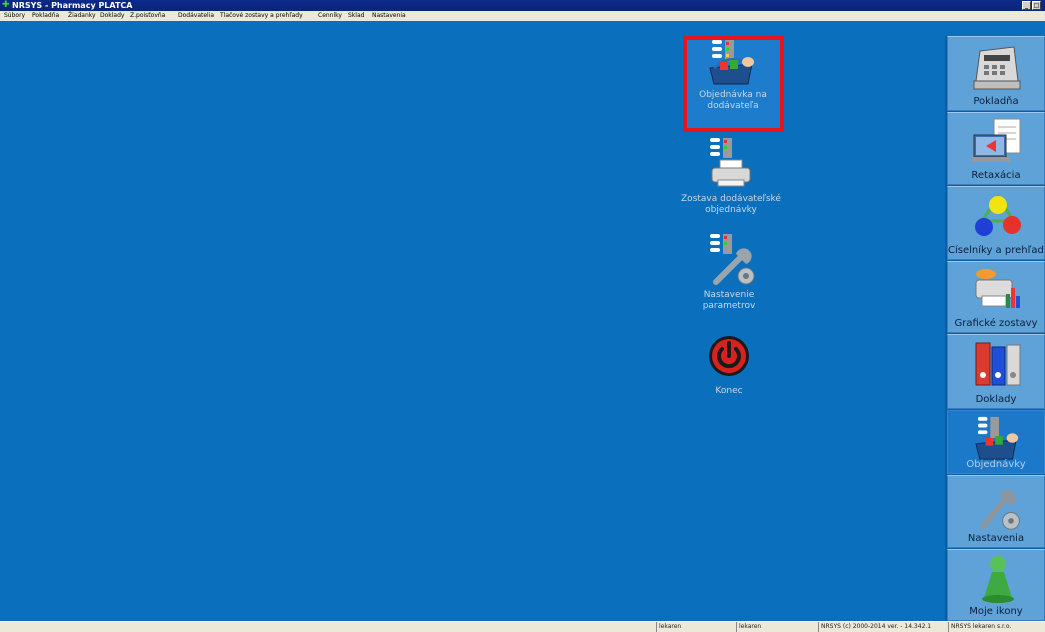 The image size is (1045, 632). I want to click on toolbar-doklady-button: Doklady, so click(996, 371).